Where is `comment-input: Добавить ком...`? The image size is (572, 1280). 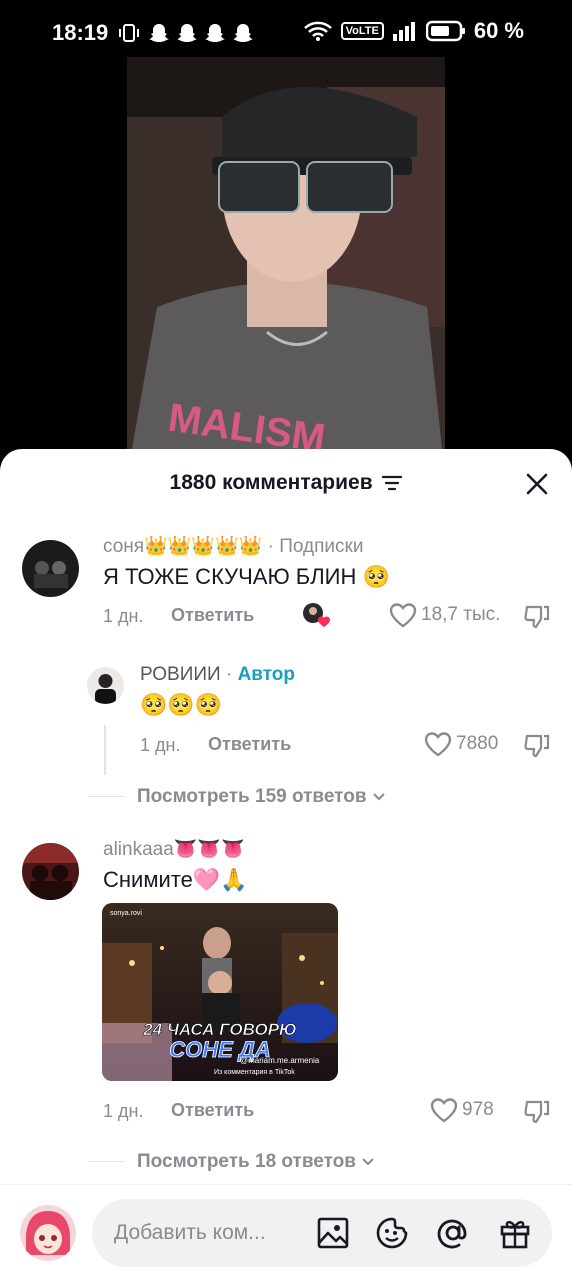
comment-input: Добавить ком... is located at coordinates (322, 1233).